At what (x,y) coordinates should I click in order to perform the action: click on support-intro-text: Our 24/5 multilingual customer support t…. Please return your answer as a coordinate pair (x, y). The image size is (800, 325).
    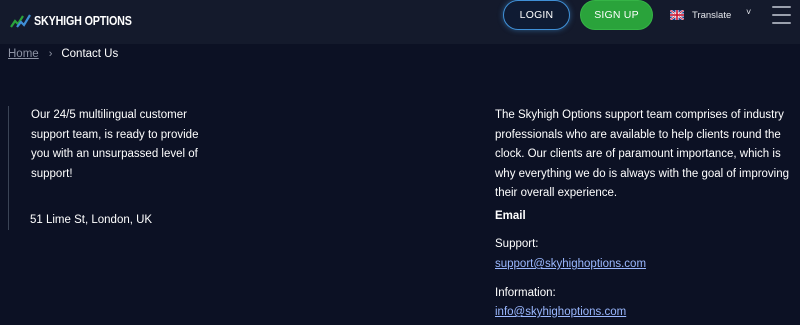
    Looking at the image, I should click on (115, 144).